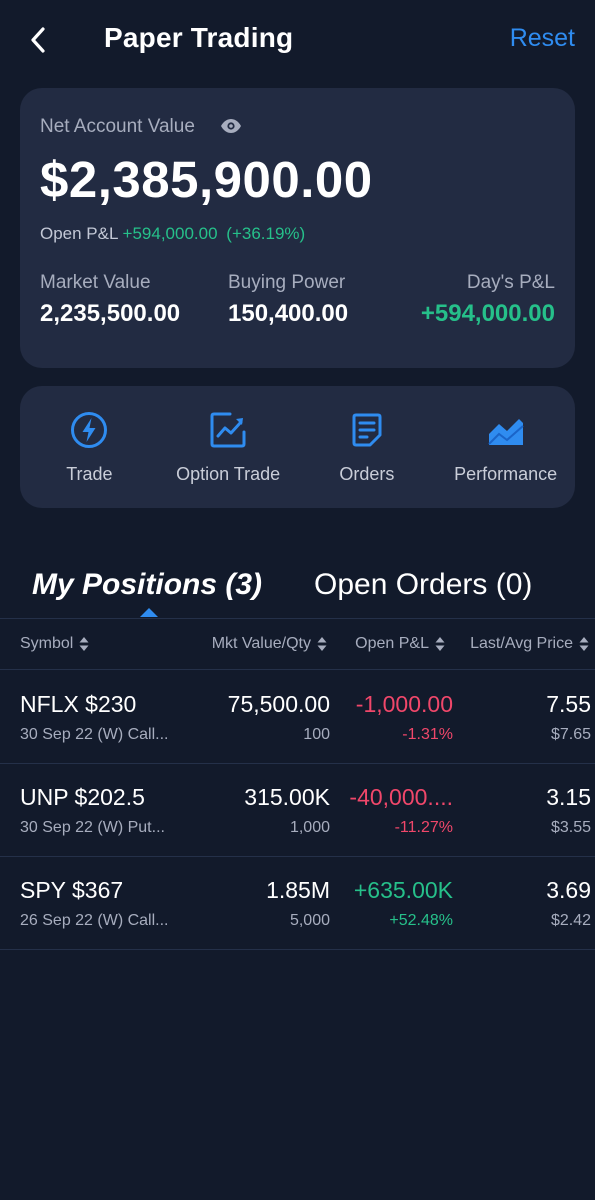  I want to click on position-price-cell: 3.69 $2.42, so click(568, 903).